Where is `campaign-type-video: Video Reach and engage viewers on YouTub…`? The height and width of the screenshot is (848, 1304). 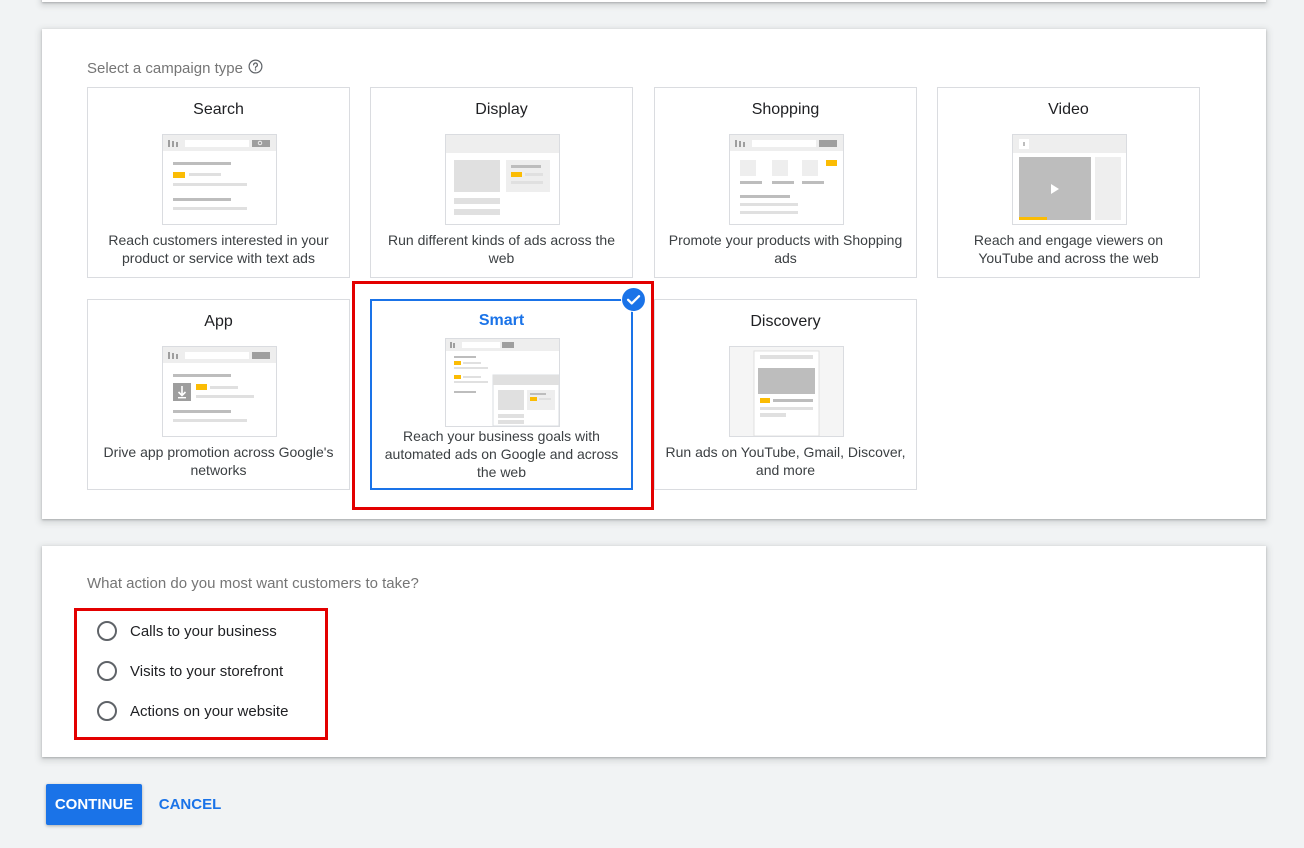
campaign-type-video: Video Reach and engage viewers on YouTub… is located at coordinates (1068, 182).